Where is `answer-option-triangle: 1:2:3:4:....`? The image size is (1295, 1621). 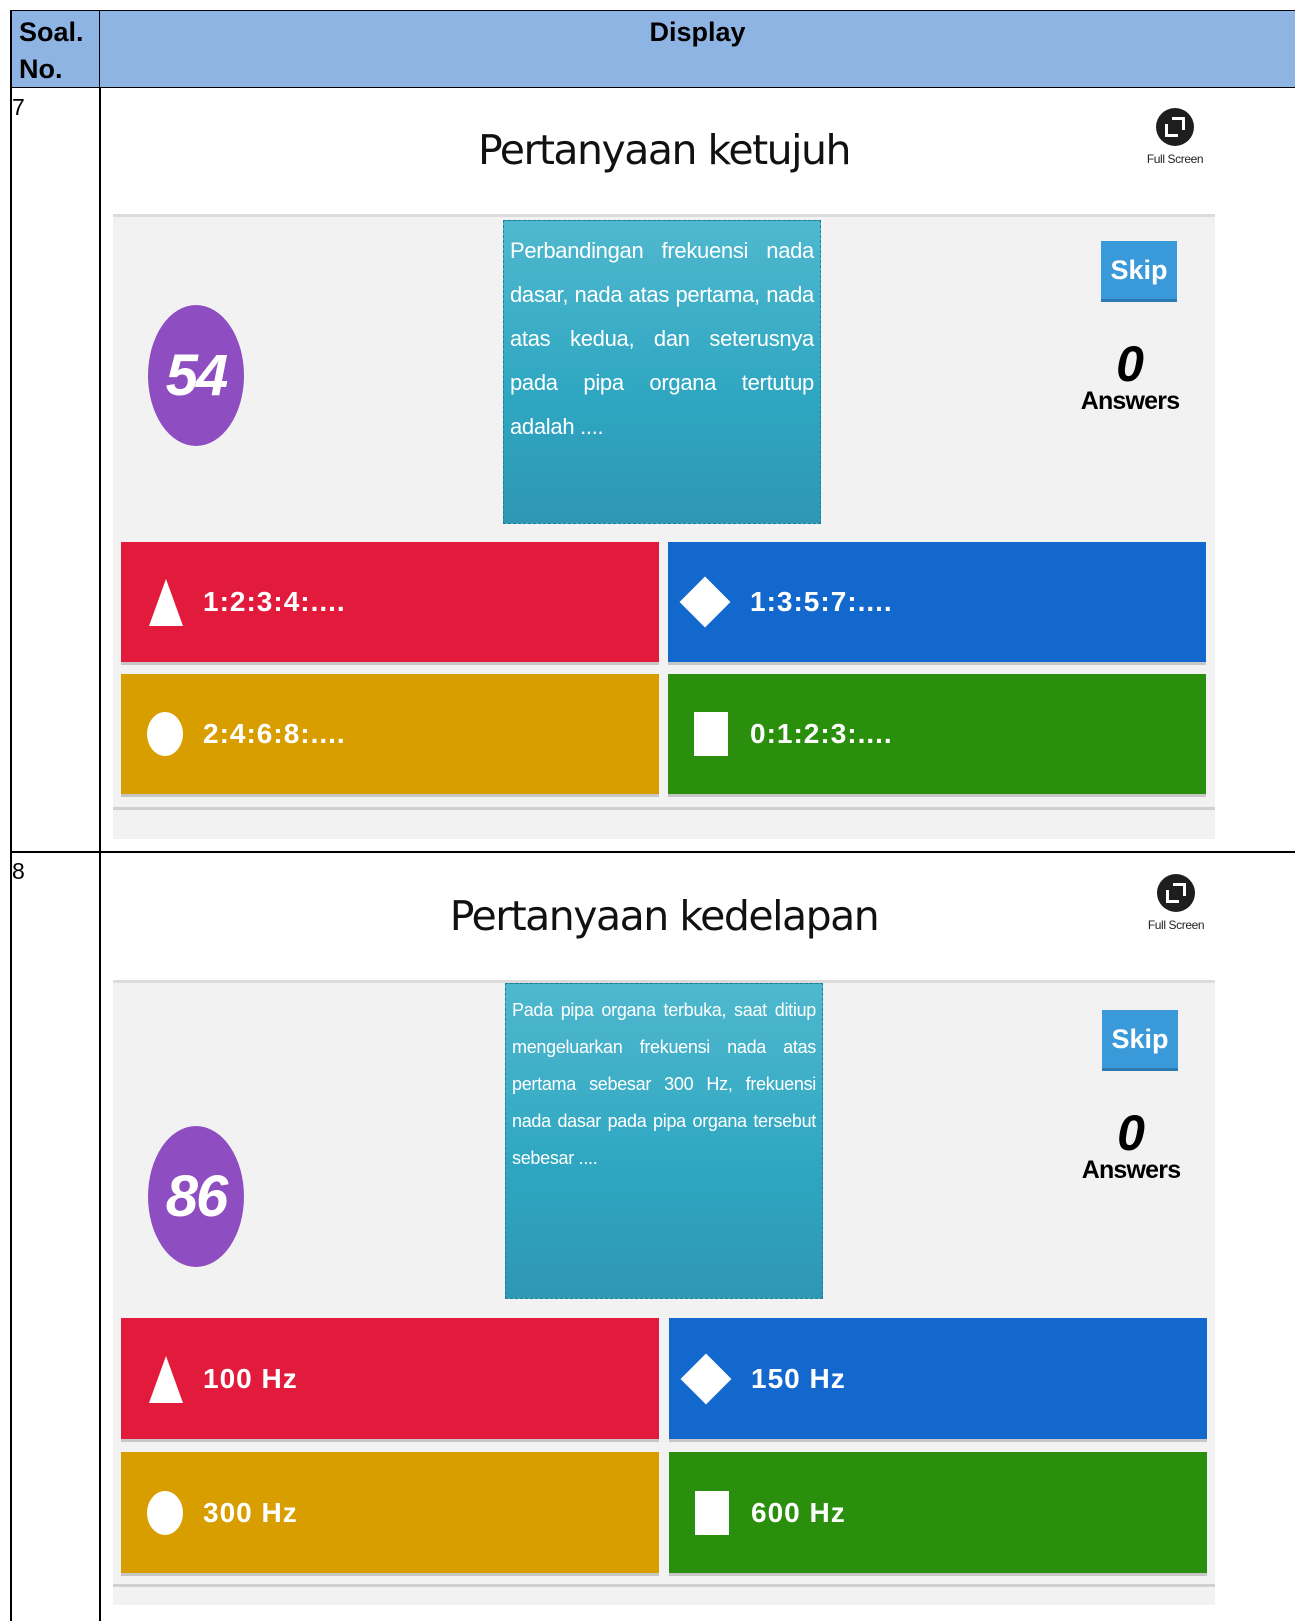 answer-option-triangle: 1:2:3:4:.... is located at coordinates (390, 602).